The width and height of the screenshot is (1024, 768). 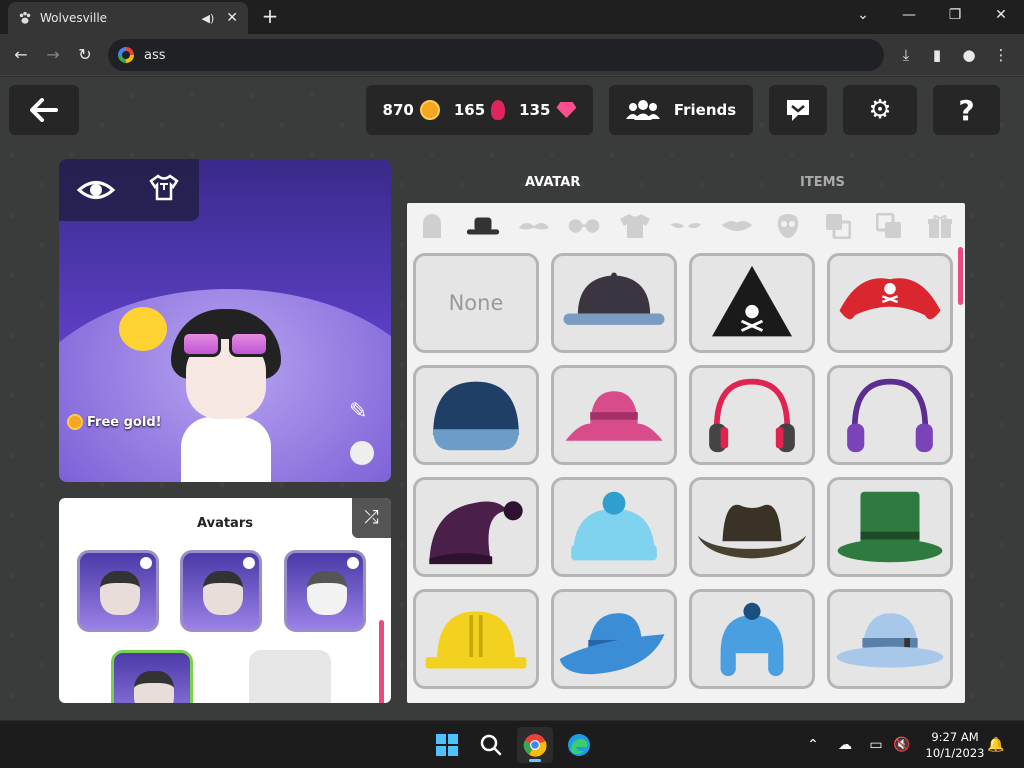 What do you see at coordinates (512, 744) in the screenshot?
I see `windows-taskbar: ⌃ ☁ ▭ 🔇 9:27 AM 10/1/2023 🔔` at bounding box center [512, 744].